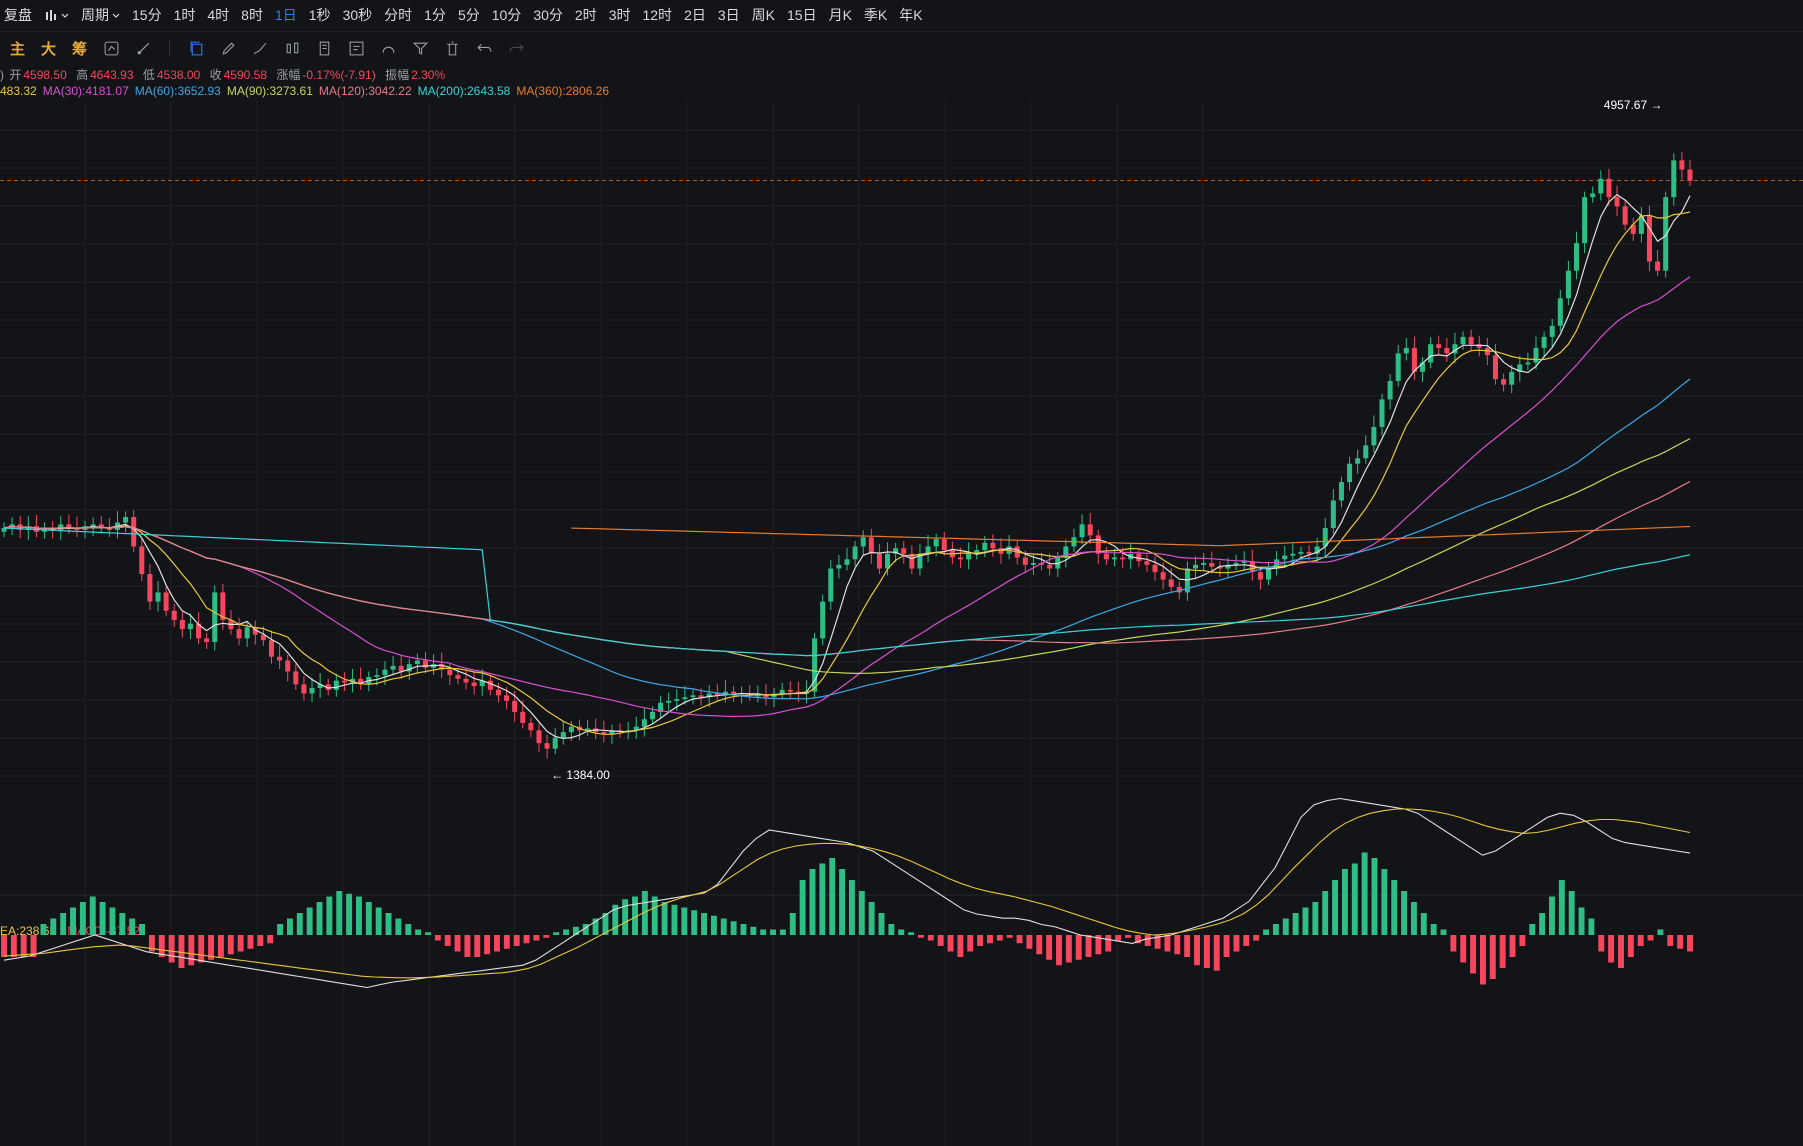  Describe the element at coordinates (324, 48) in the screenshot. I see `ruler-icon` at that location.